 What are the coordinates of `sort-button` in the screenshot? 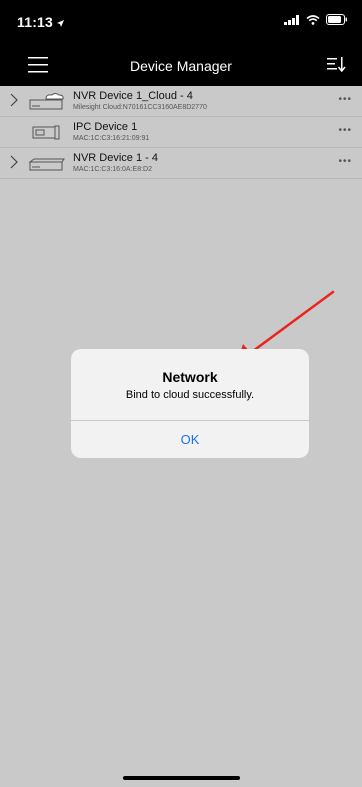 It's located at (336, 64).